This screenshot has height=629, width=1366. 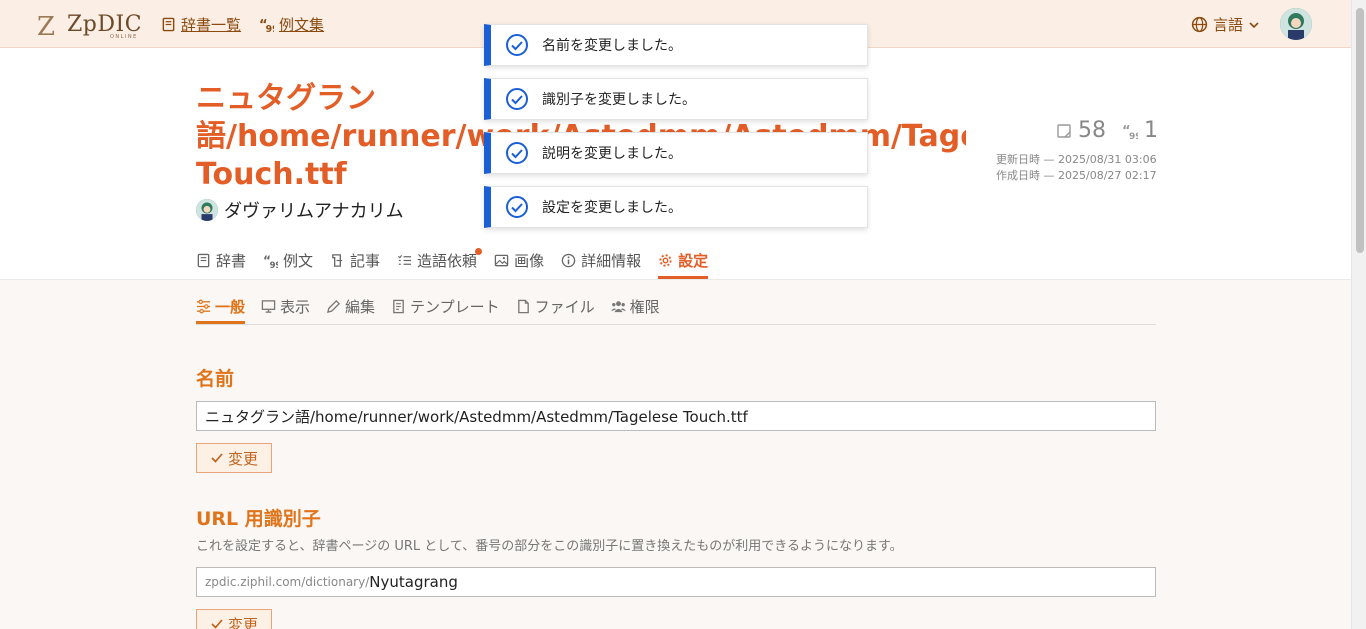 I want to click on template-icon, so click(x=398, y=306).